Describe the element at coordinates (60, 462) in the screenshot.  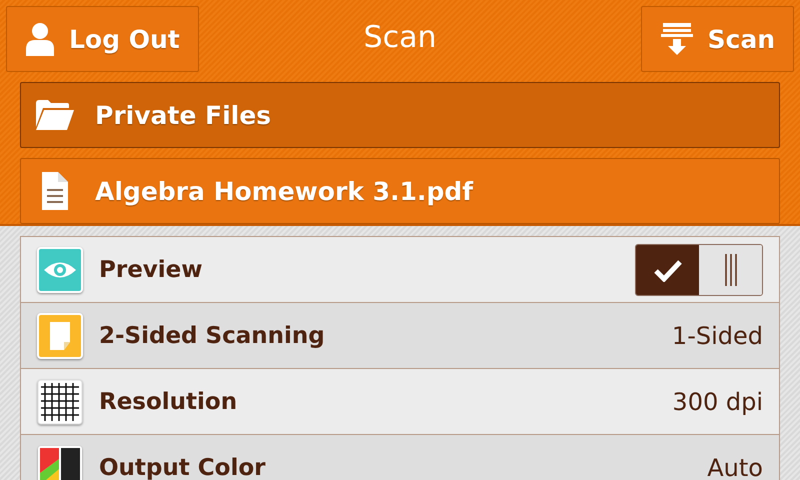
I see `color-palette-icon` at that location.